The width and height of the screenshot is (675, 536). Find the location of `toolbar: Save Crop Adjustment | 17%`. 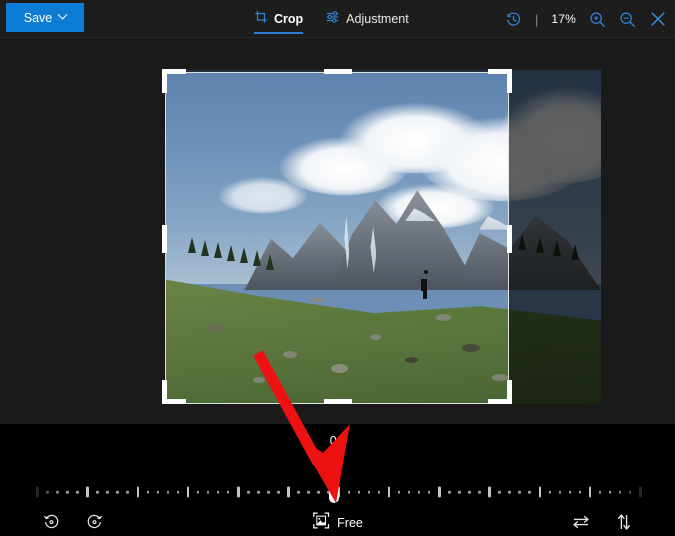

toolbar: Save Crop Adjustment | 17% is located at coordinates (337, 19).